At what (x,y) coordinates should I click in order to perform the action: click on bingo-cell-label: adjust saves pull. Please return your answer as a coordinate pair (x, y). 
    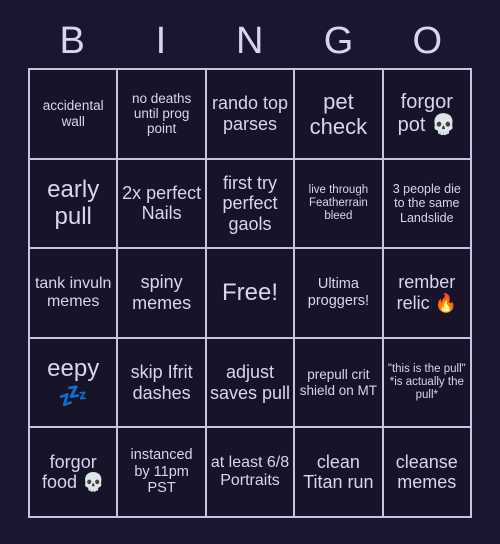
    Looking at the image, I should click on (250, 382).